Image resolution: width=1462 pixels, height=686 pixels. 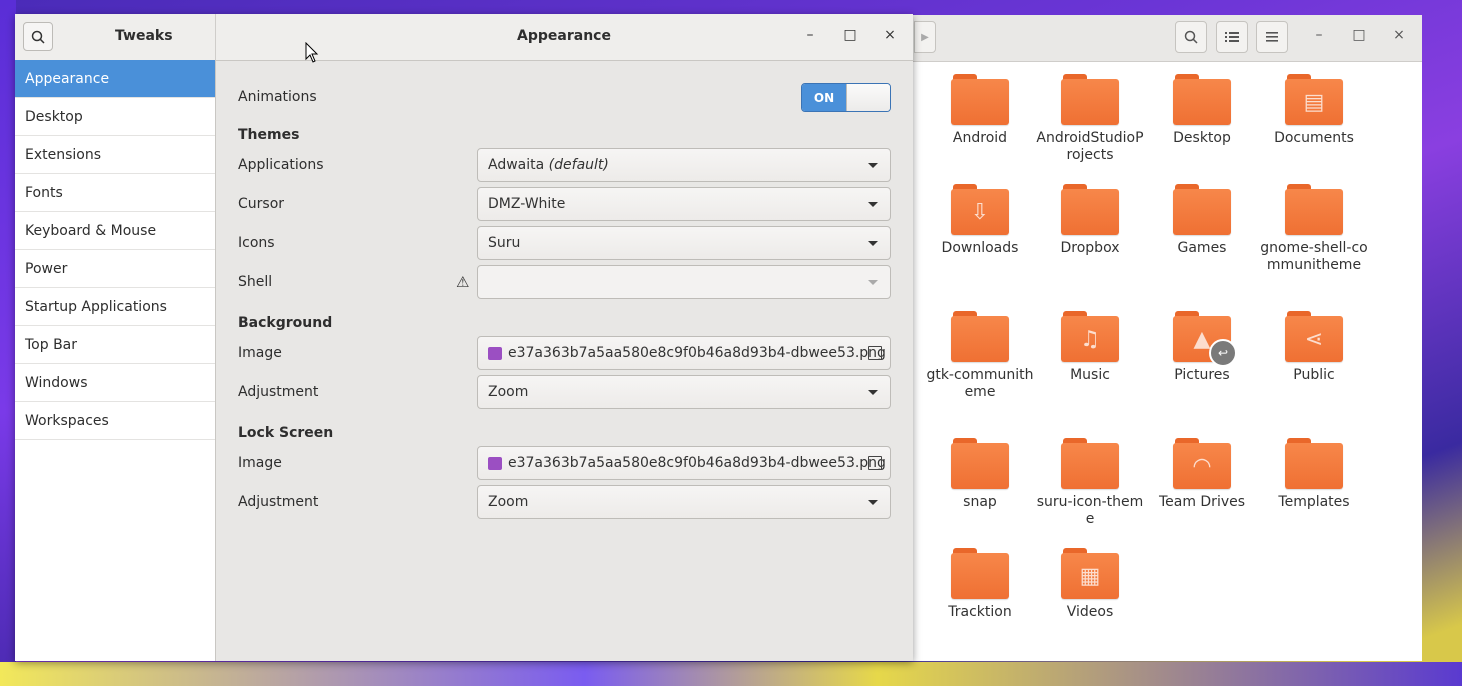 What do you see at coordinates (1314, 502) in the screenshot?
I see `folder-label: Templates` at bounding box center [1314, 502].